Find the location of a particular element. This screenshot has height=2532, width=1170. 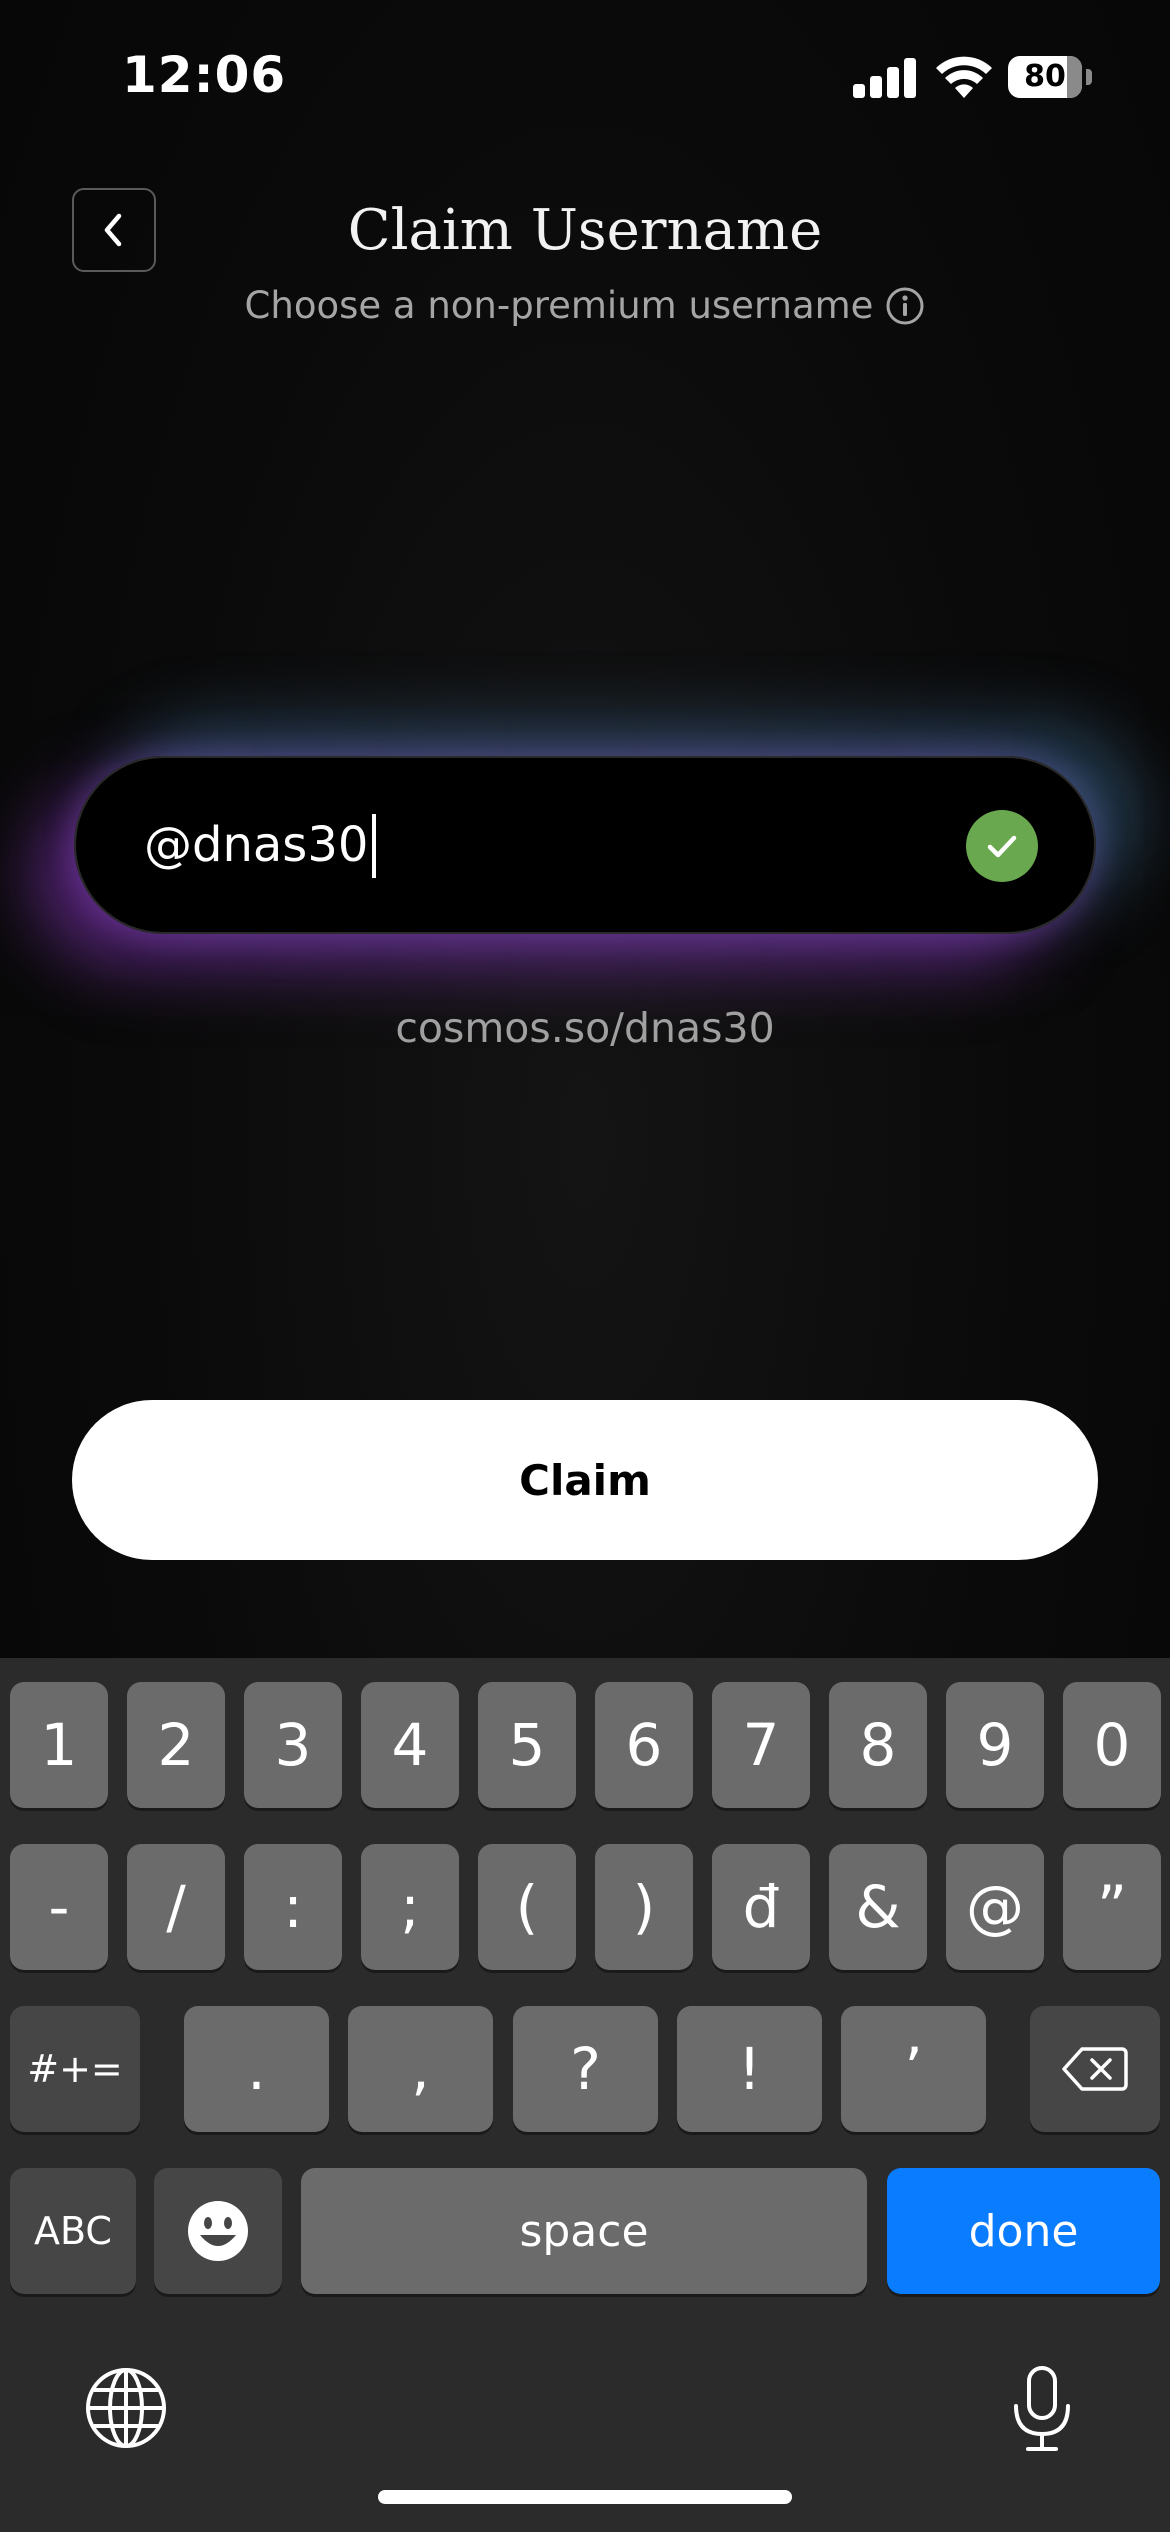

subtitle: Choose a non-premium username is located at coordinates (559, 305).